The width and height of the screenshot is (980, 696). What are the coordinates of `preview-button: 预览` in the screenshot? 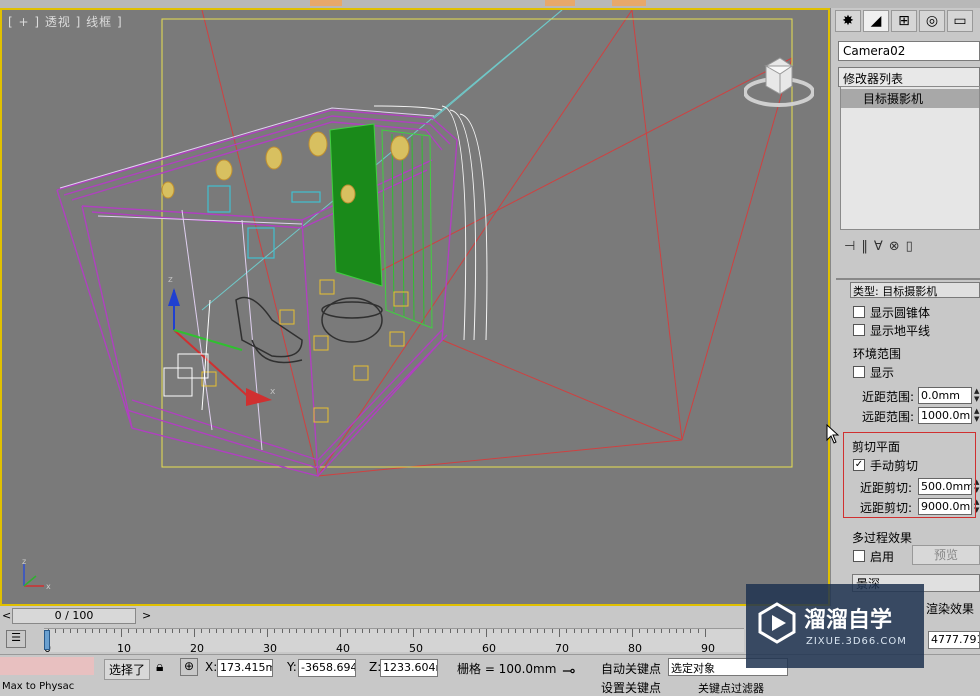 It's located at (946, 555).